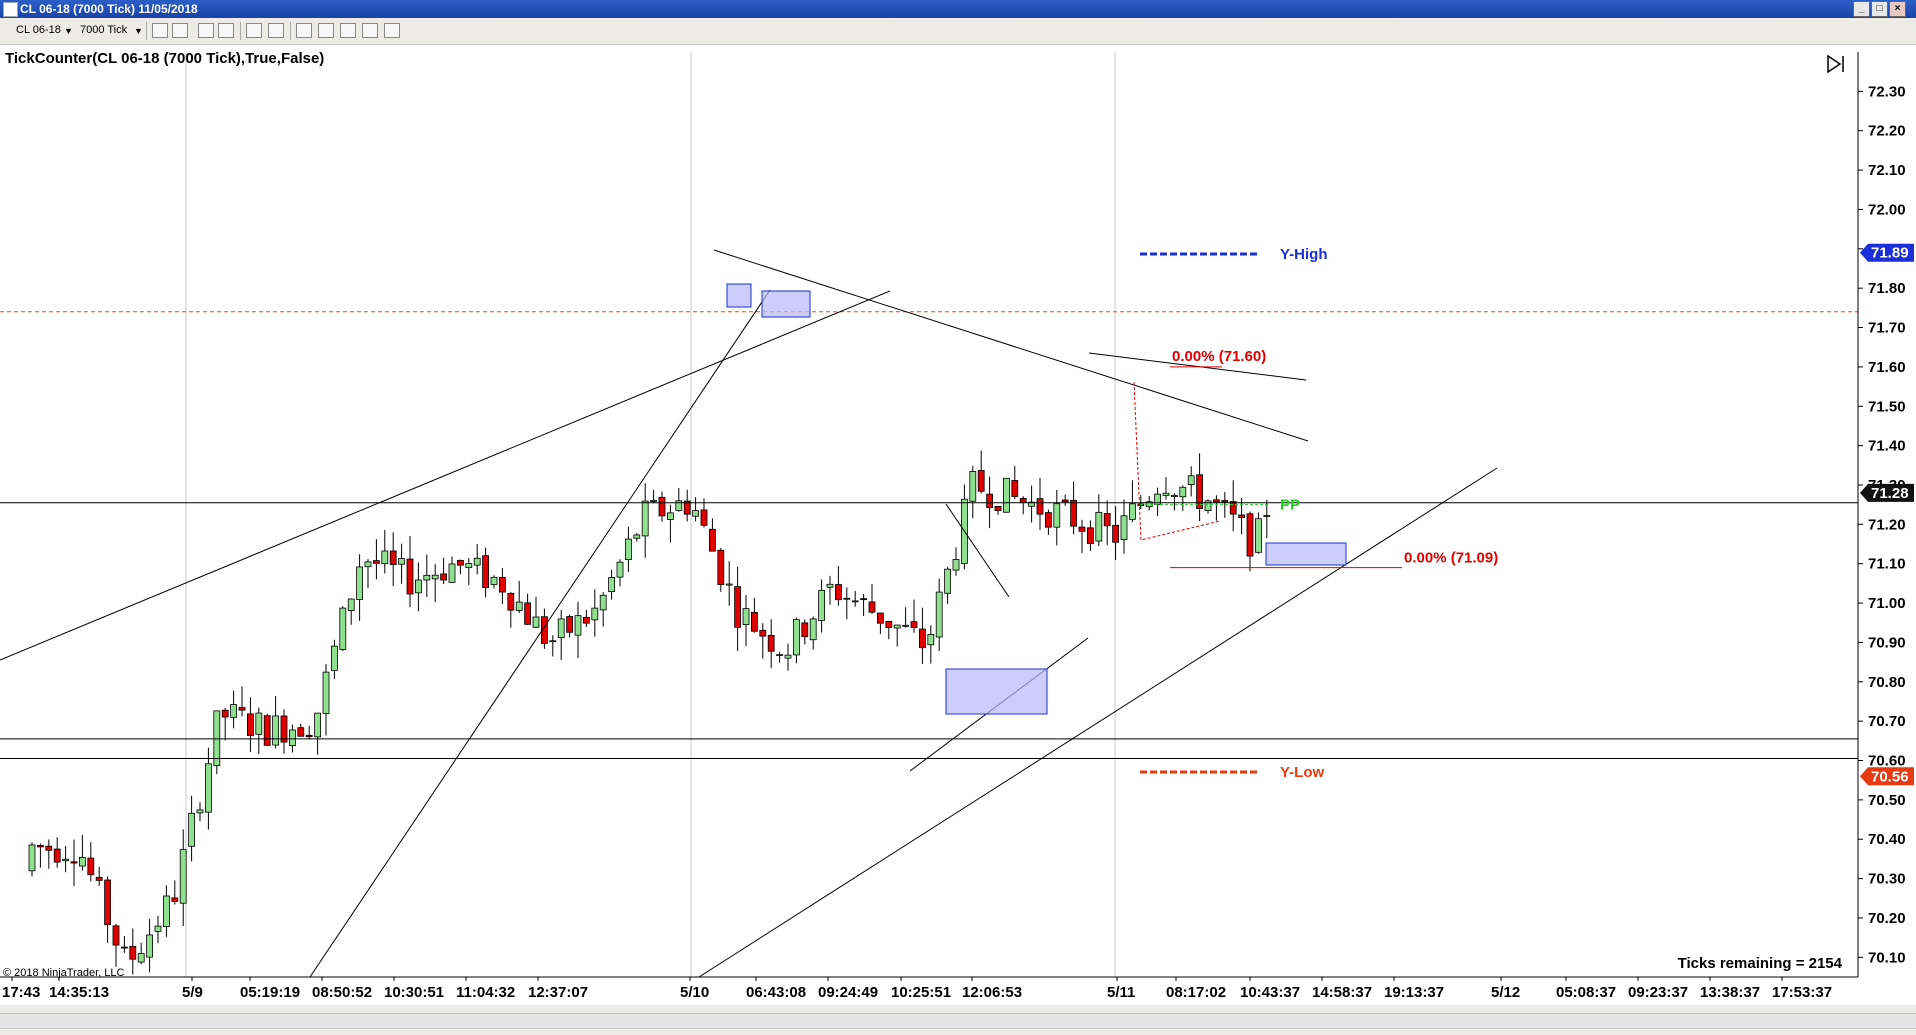 The height and width of the screenshot is (1035, 1916). What do you see at coordinates (992, 992) in the screenshot?
I see `time-tick-label: 12:06:53` at bounding box center [992, 992].